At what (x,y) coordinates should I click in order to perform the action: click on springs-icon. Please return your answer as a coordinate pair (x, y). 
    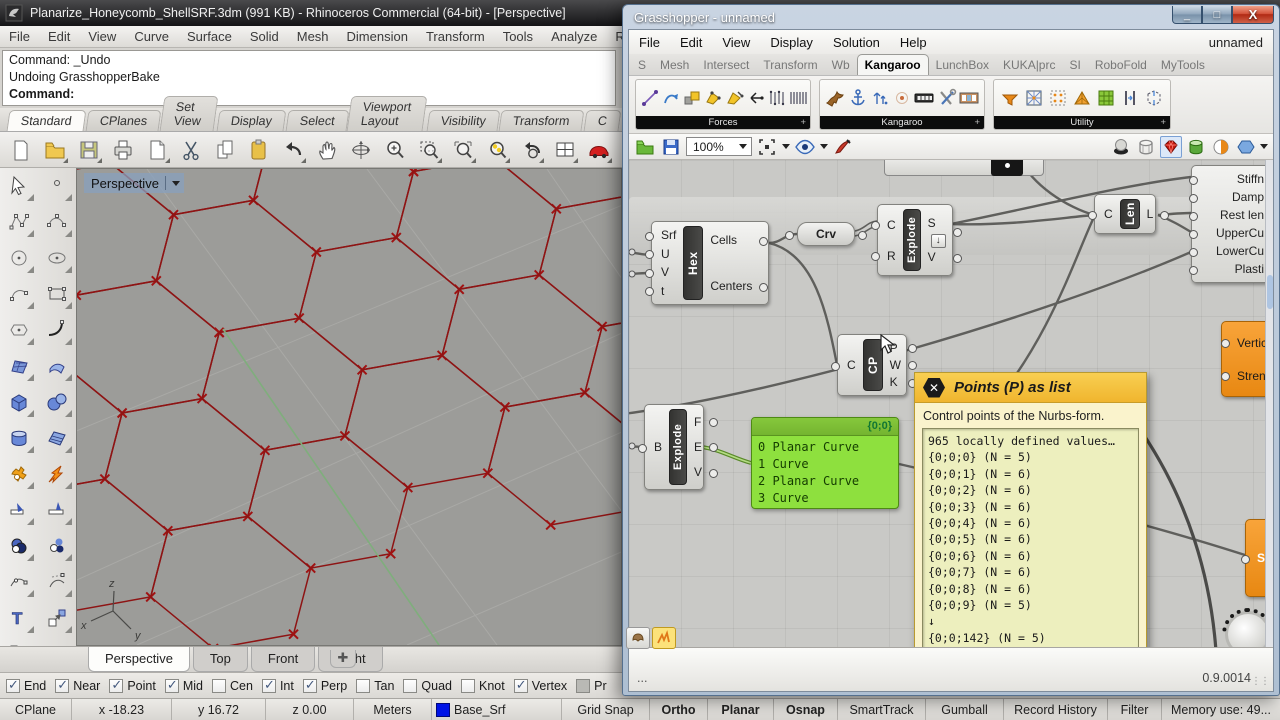
    Looking at the image, I should click on (650, 98).